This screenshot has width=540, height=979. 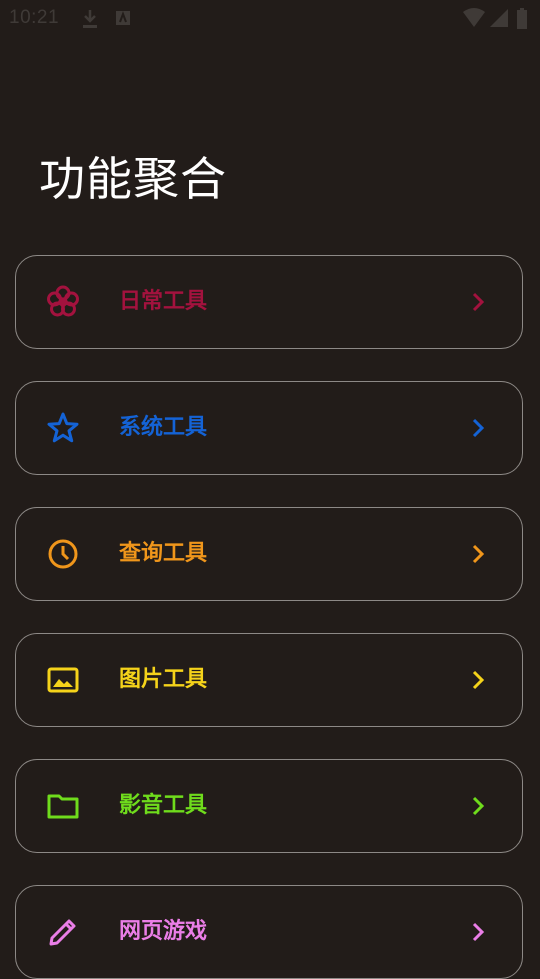 What do you see at coordinates (269, 302) in the screenshot?
I see `menu-item-daily-tools: 日常工具` at bounding box center [269, 302].